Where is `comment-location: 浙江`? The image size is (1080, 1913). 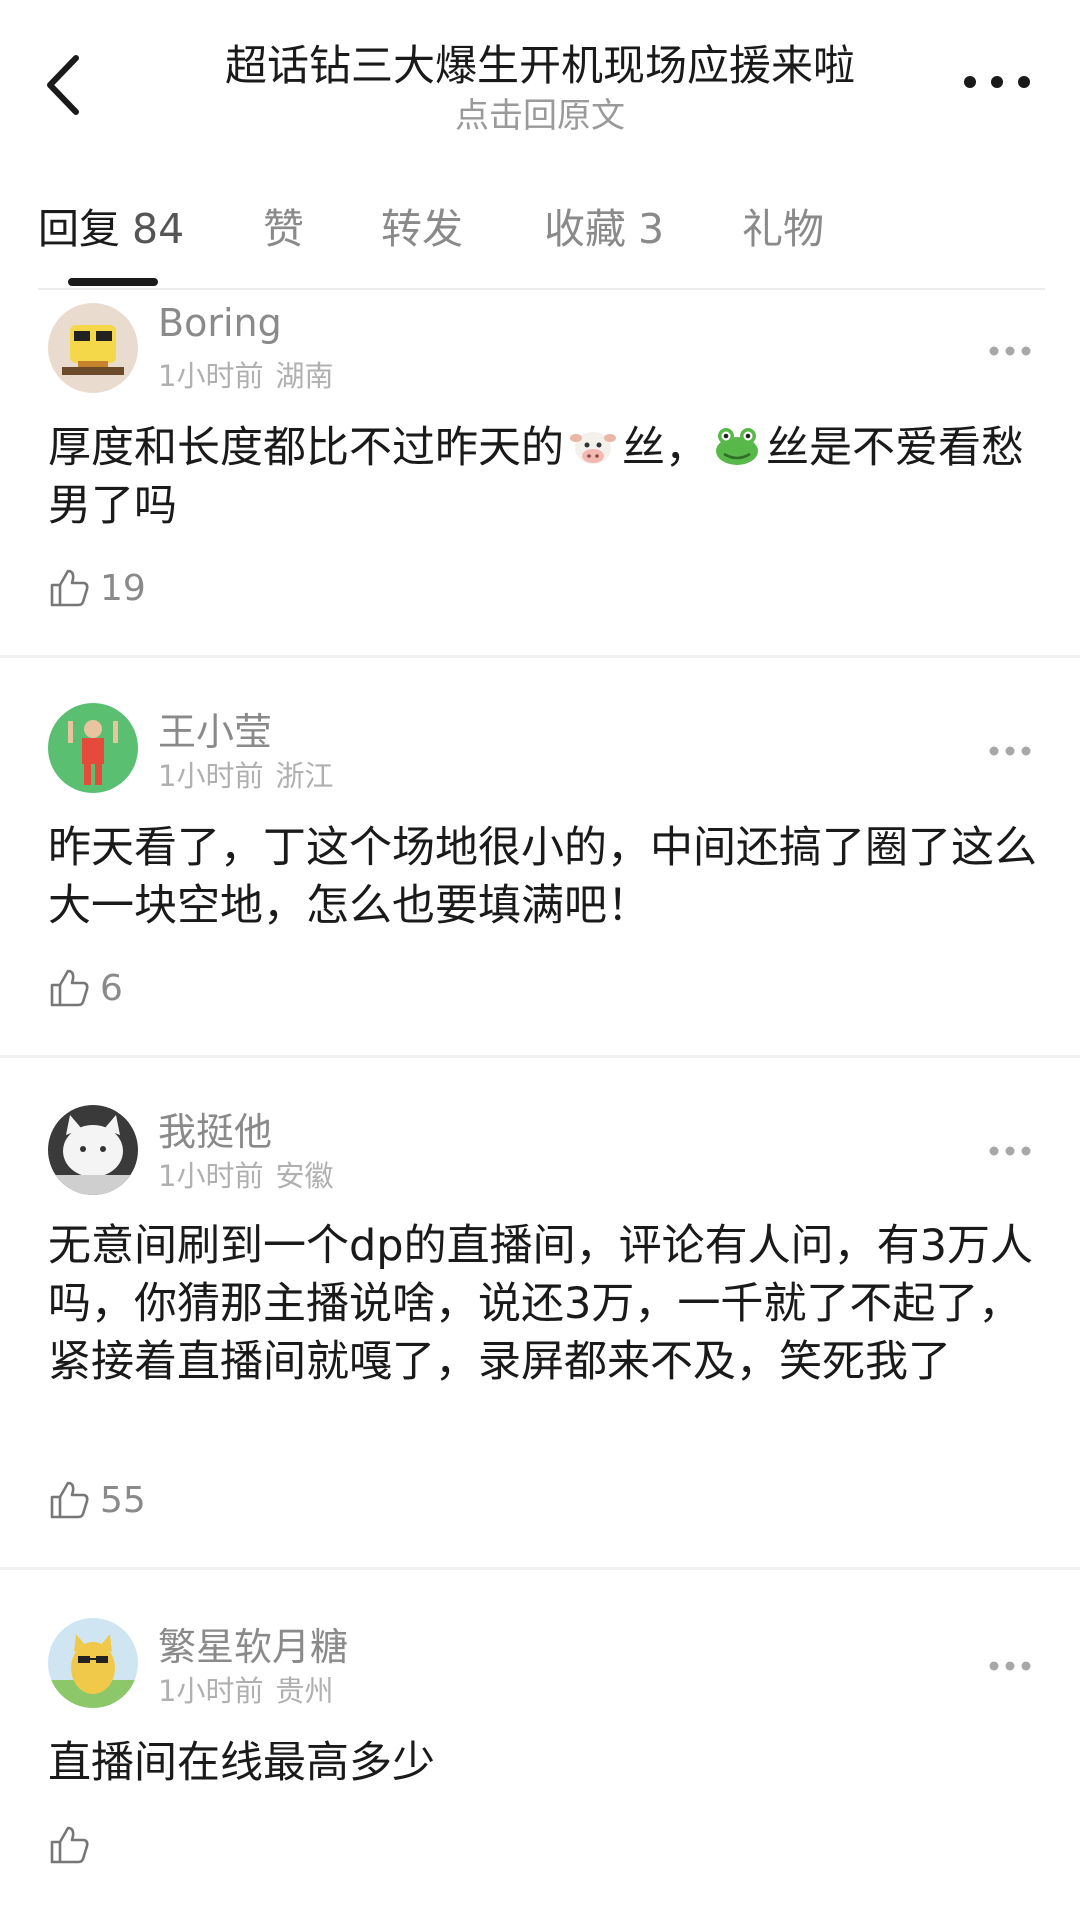 comment-location: 浙江 is located at coordinates (304, 776).